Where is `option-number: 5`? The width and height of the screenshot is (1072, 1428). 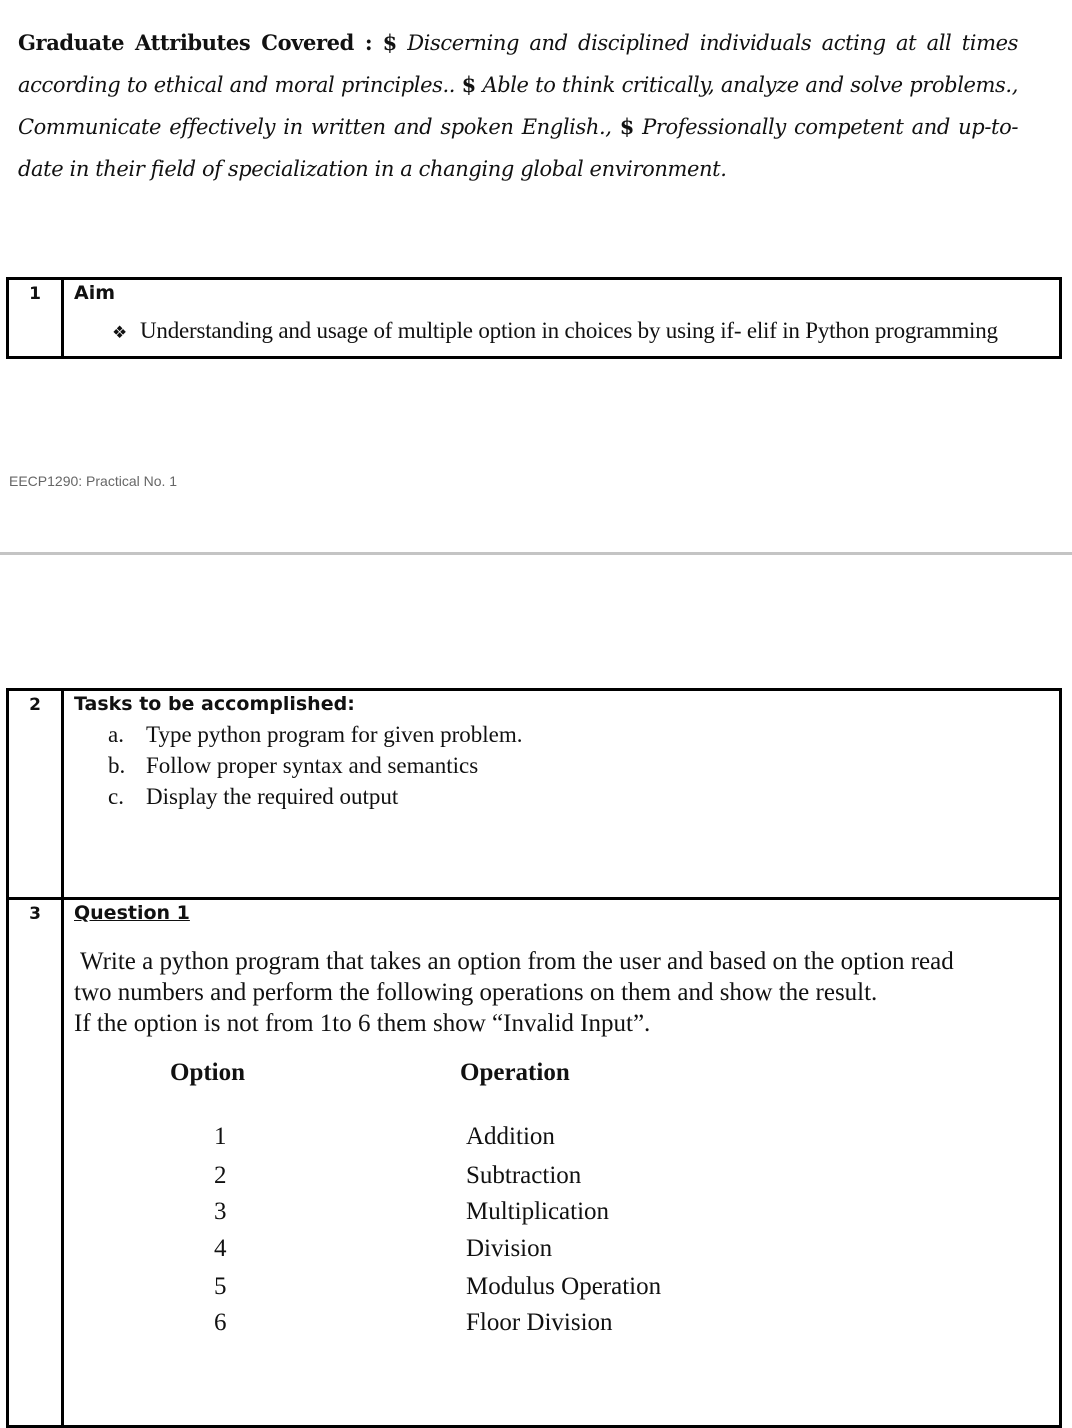
option-number: 5 is located at coordinates (220, 1286).